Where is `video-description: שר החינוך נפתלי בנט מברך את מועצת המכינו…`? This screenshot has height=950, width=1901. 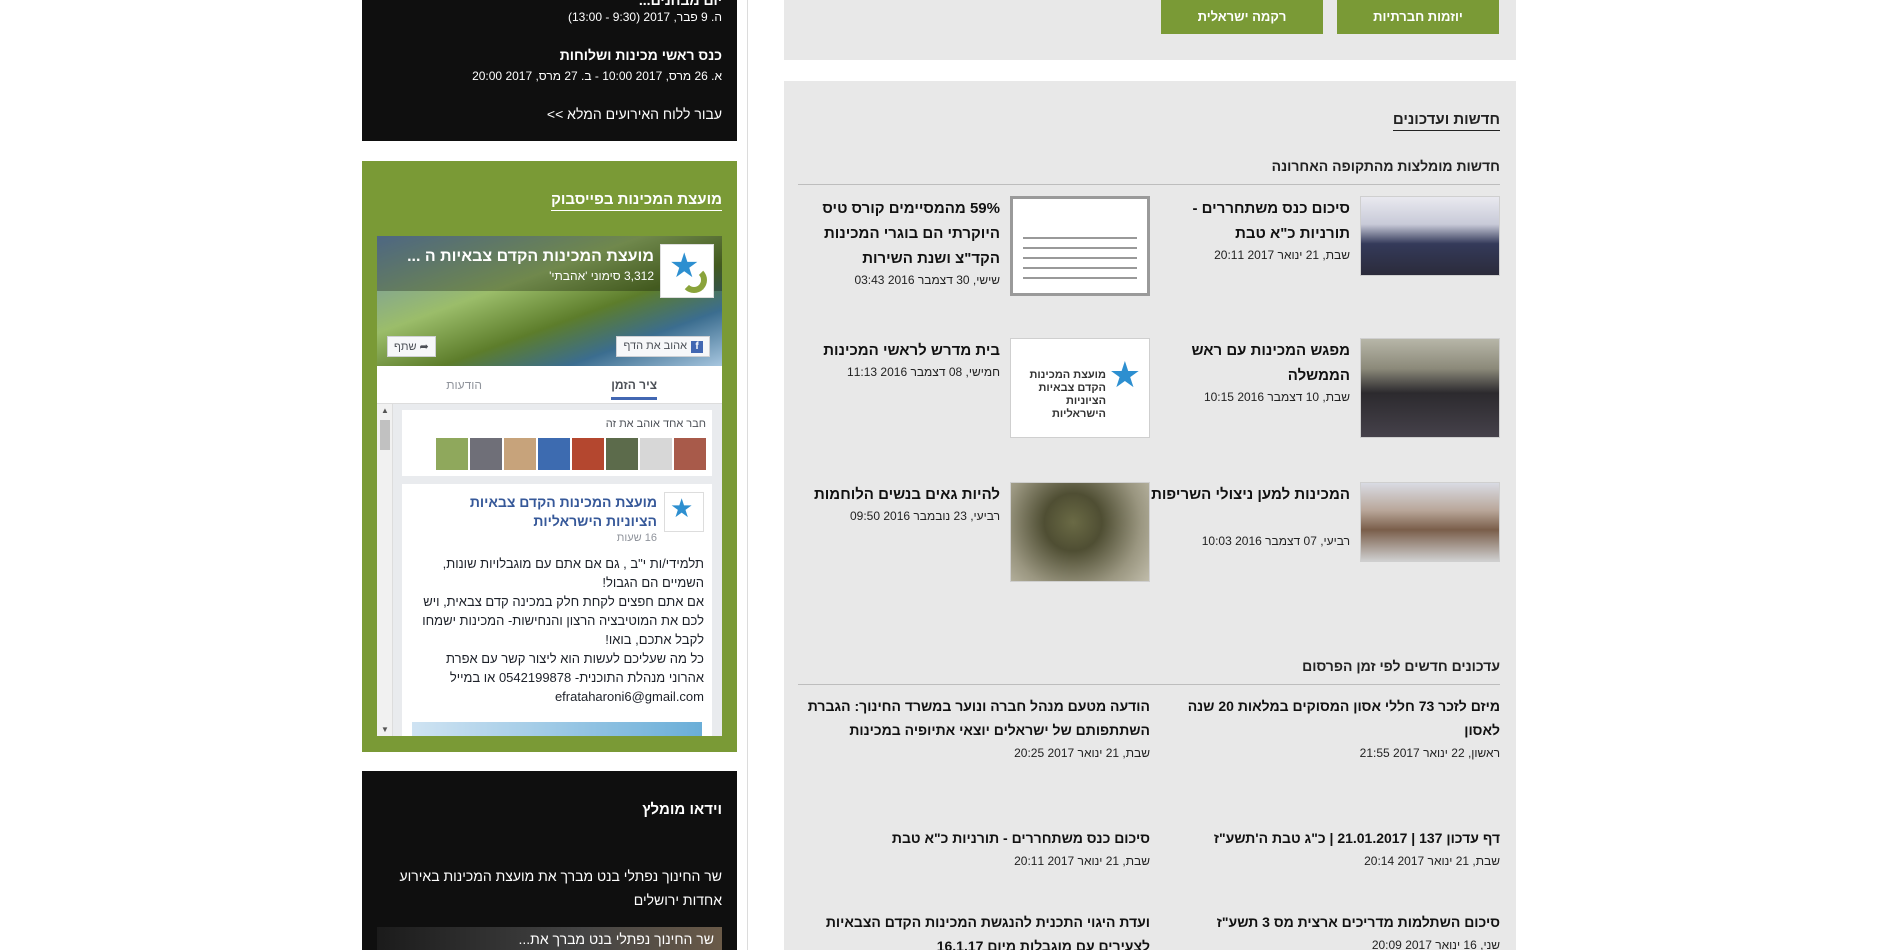
video-description: שר החינוך נפתלי בנט מברך את מועצת המכינו… is located at coordinates (557, 888).